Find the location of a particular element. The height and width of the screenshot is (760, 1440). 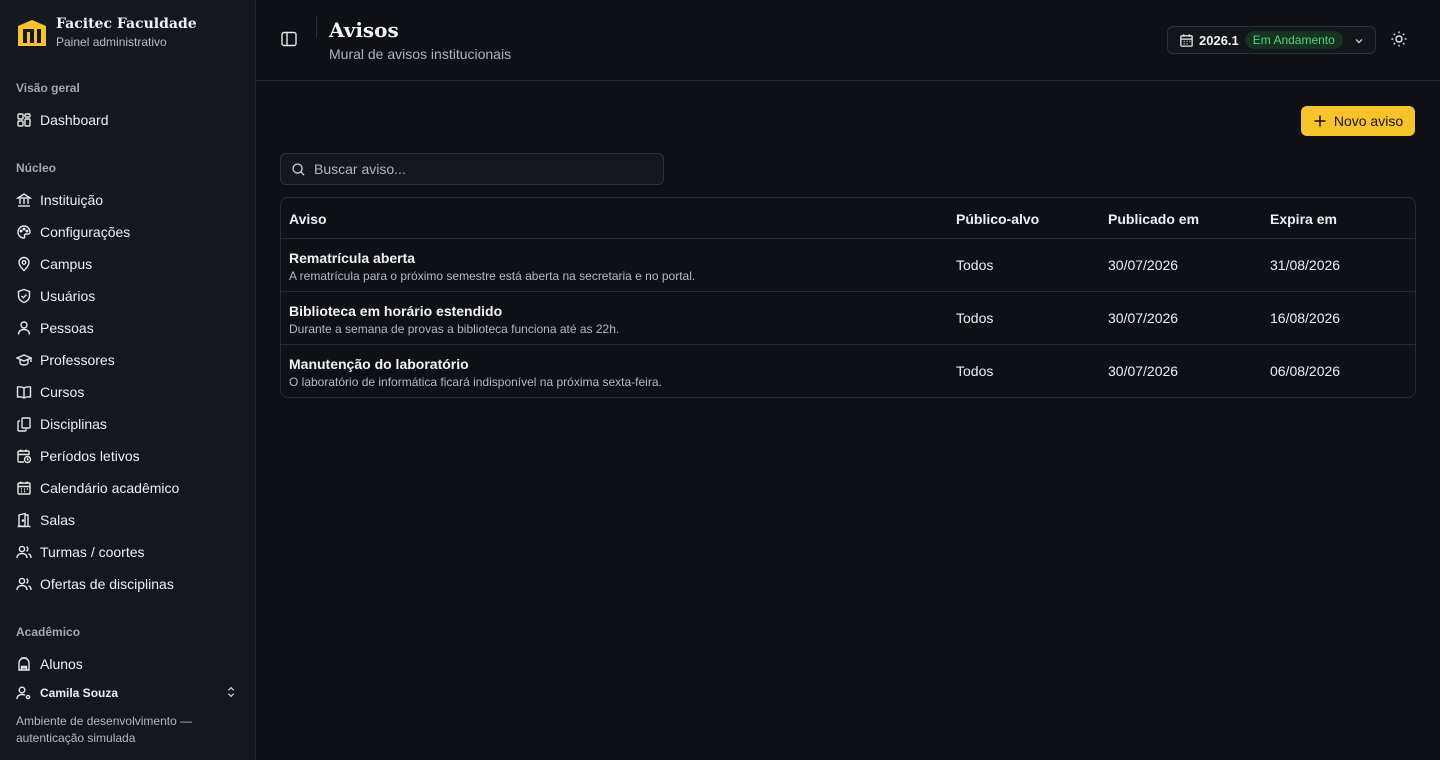

sidebar-item-pessoas: Pessoas is located at coordinates (128, 328).